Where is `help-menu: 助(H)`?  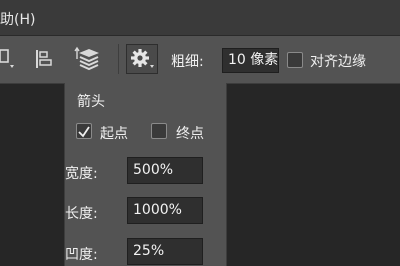 help-menu: 助(H) is located at coordinates (17, 19).